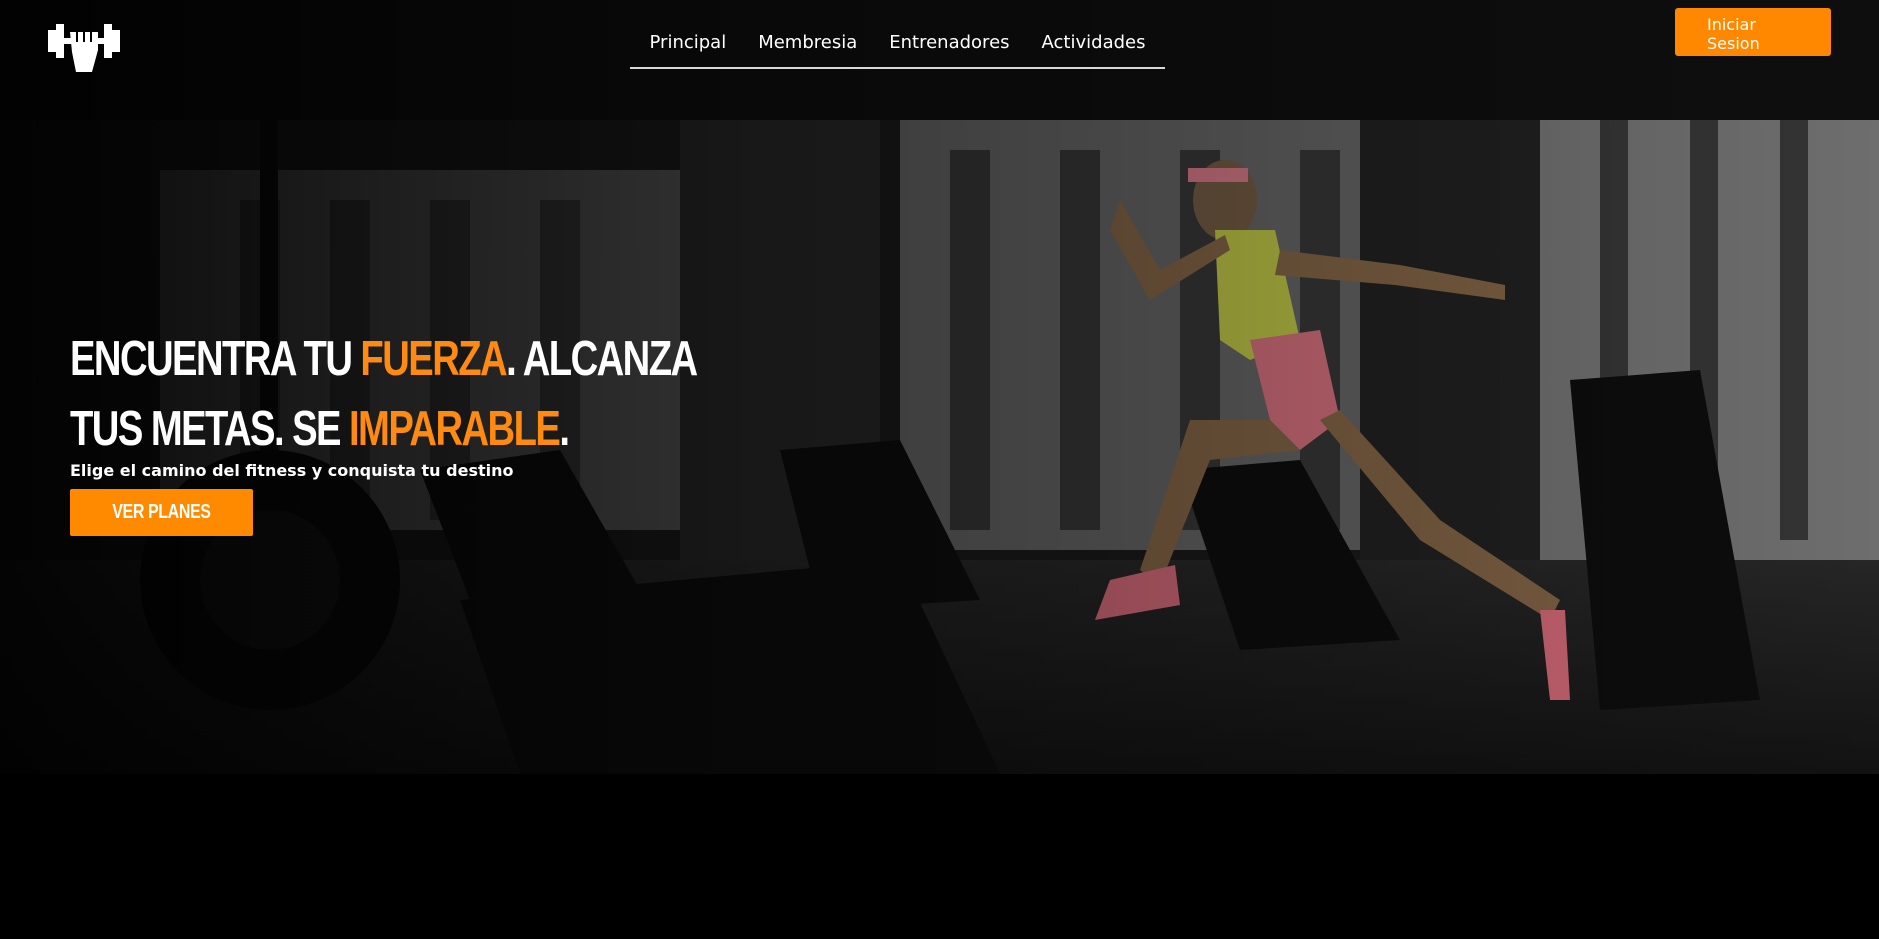 This screenshot has width=1879, height=939. Describe the element at coordinates (1731, 24) in the screenshot. I see `login-button-line1: Iniciar` at that location.